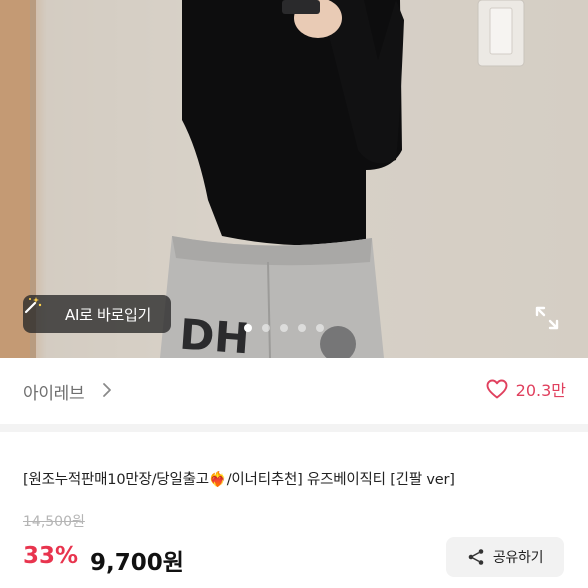  What do you see at coordinates (54, 522) in the screenshot?
I see `original-price: 14,500원` at bounding box center [54, 522].